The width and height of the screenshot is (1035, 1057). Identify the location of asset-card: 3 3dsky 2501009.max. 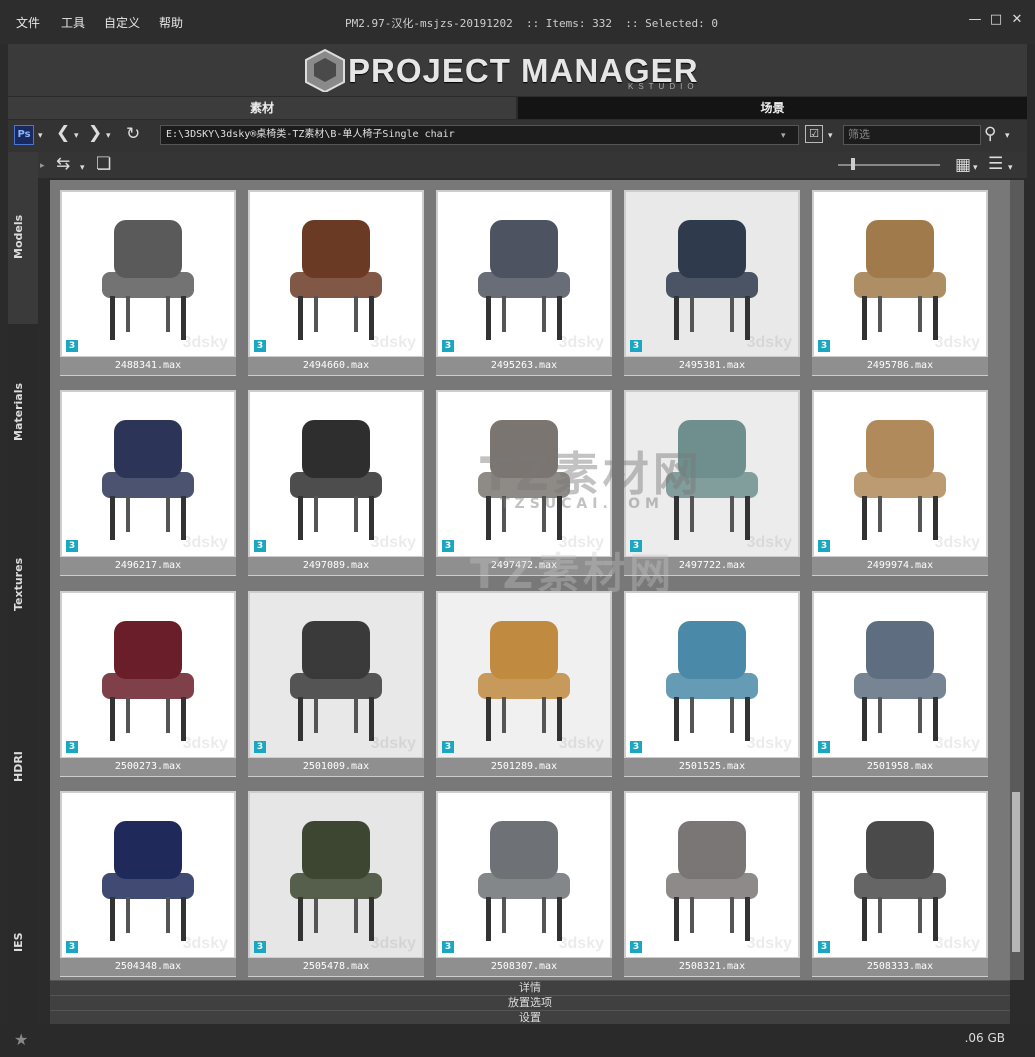
(336, 684).